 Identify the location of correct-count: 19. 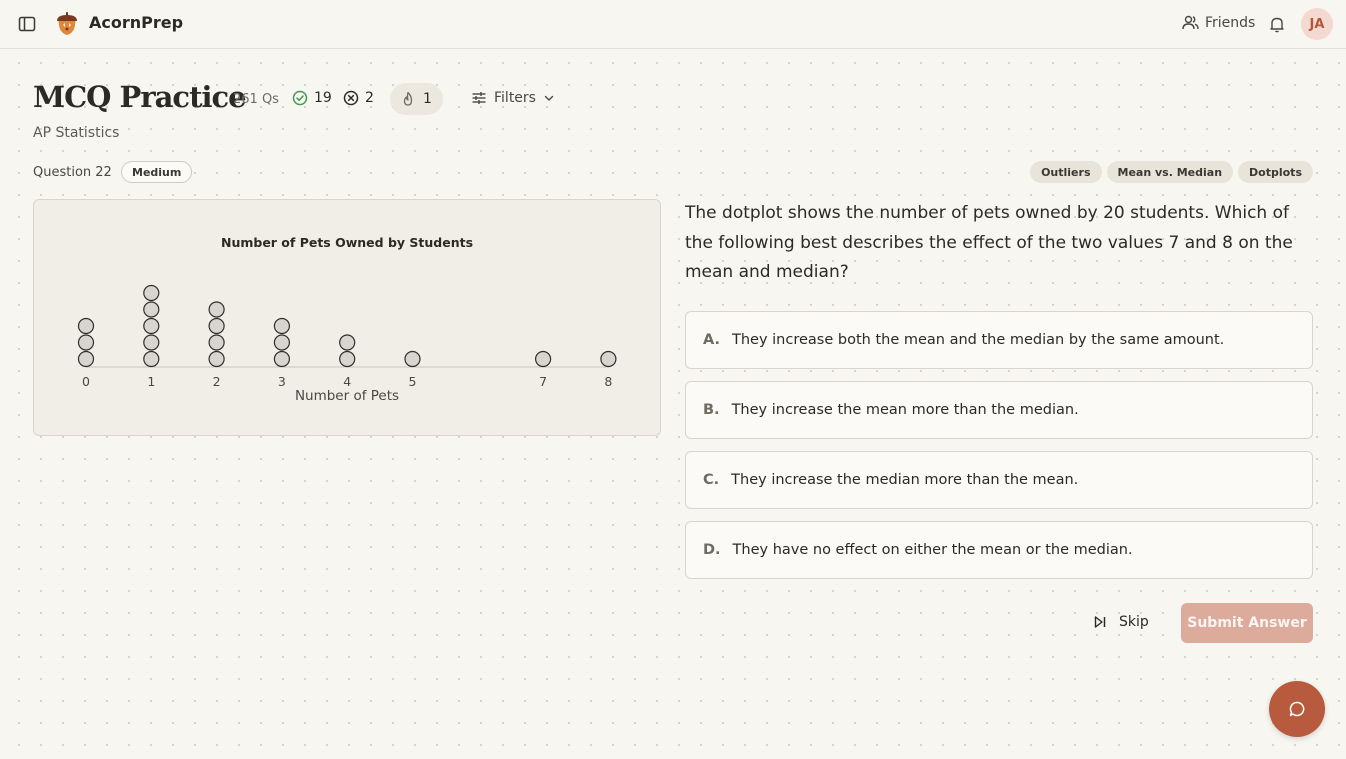
(312, 98).